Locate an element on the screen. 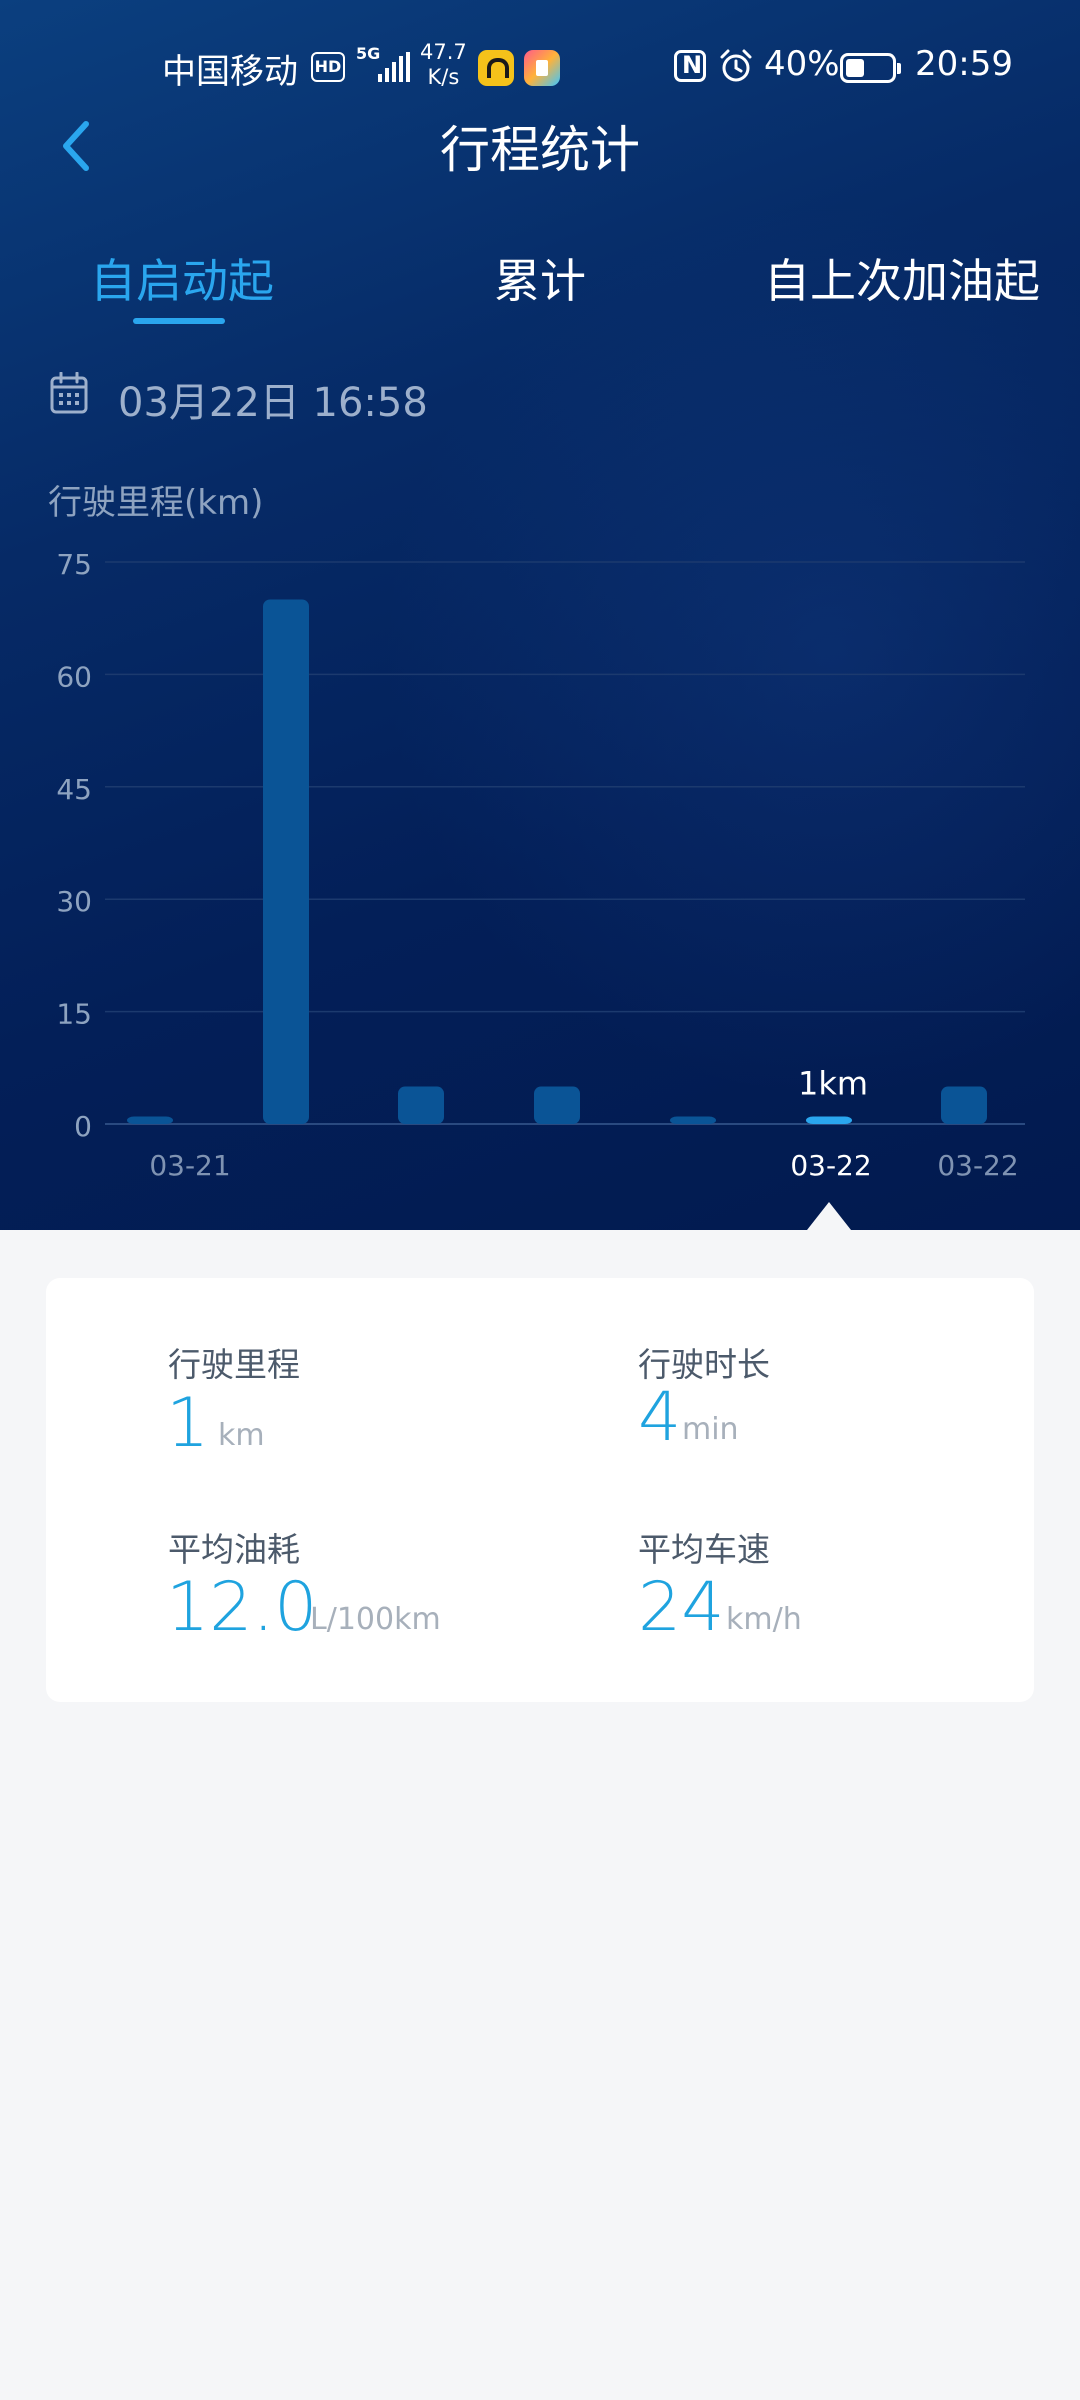 The height and width of the screenshot is (2400, 1080). chart-x-labels: 03-21 03-22 03-22 is located at coordinates (583, 1165).